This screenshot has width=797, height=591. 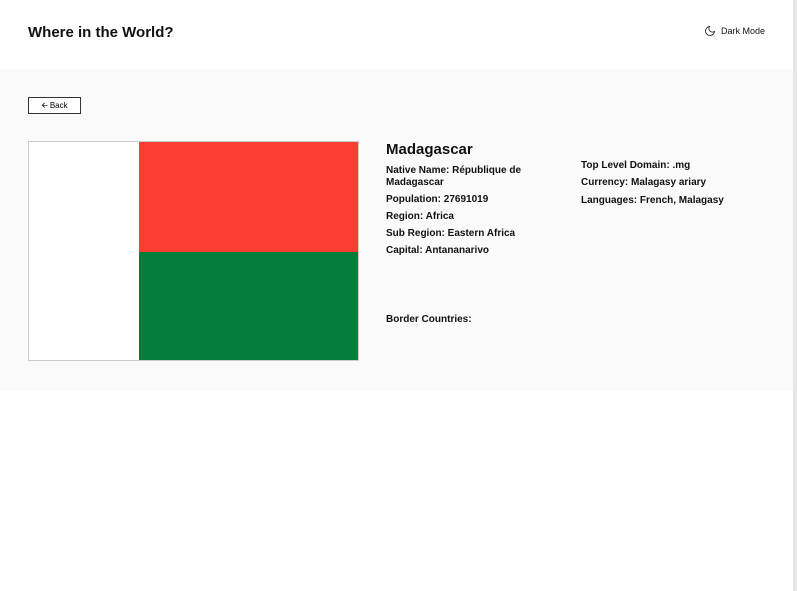 I want to click on flag-white-stripe, so click(x=84, y=251).